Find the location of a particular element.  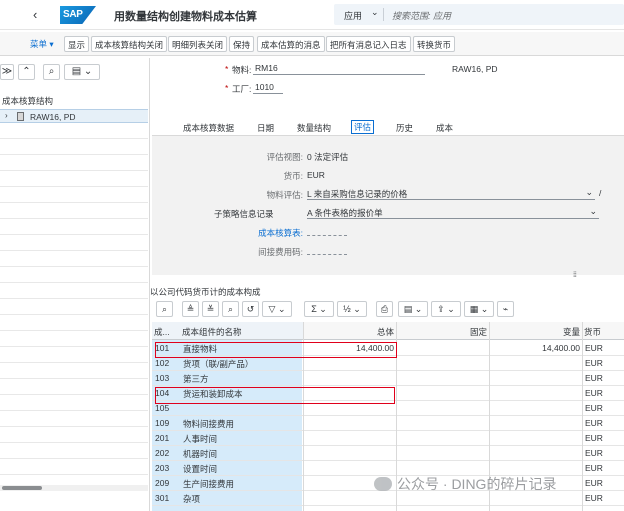

sap-logo: SAP is located at coordinates (78, 15).